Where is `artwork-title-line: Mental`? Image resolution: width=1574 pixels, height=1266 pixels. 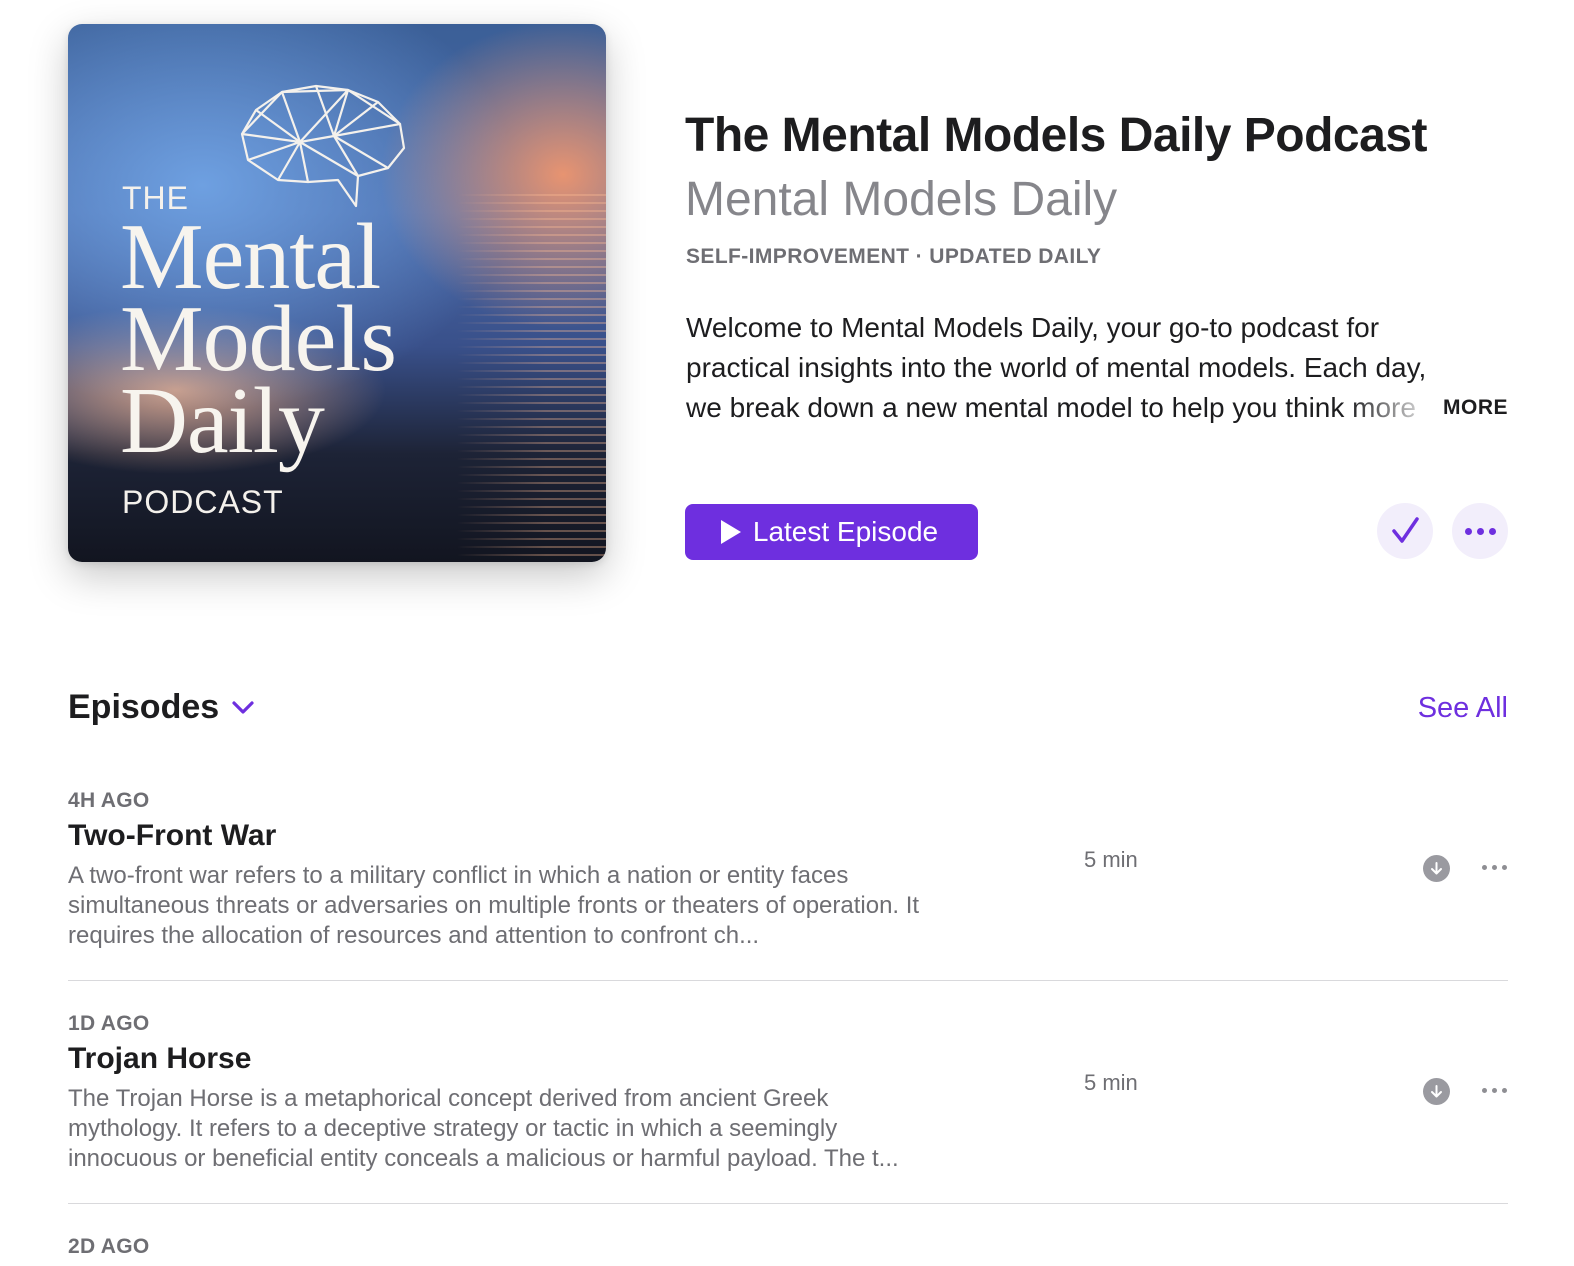 artwork-title-line: Mental is located at coordinates (250, 257).